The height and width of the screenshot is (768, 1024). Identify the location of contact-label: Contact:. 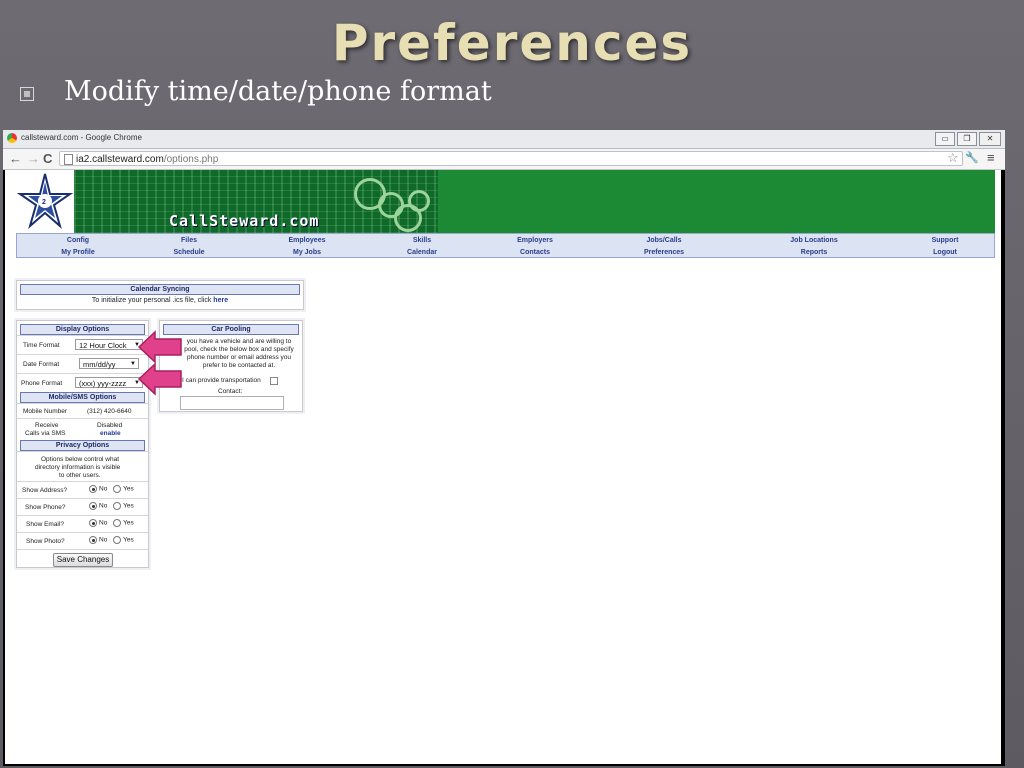
(230, 391).